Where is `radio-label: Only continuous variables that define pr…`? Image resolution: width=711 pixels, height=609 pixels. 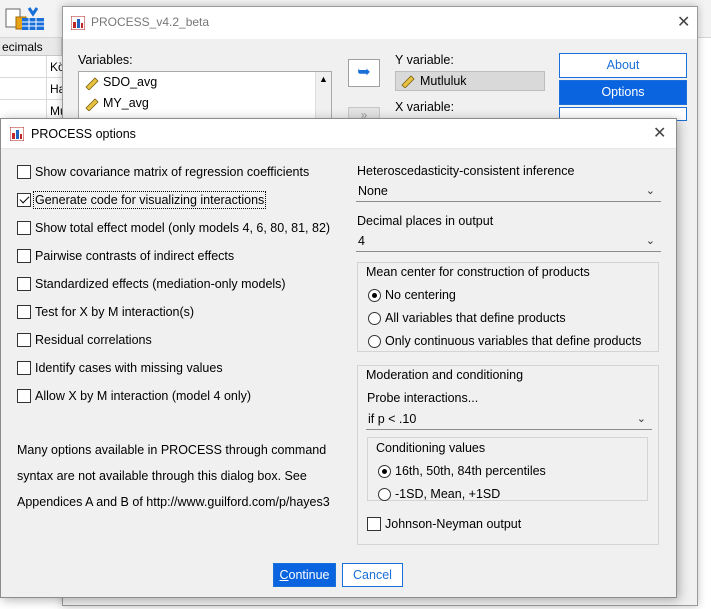 radio-label: Only continuous variables that define pr… is located at coordinates (513, 341).